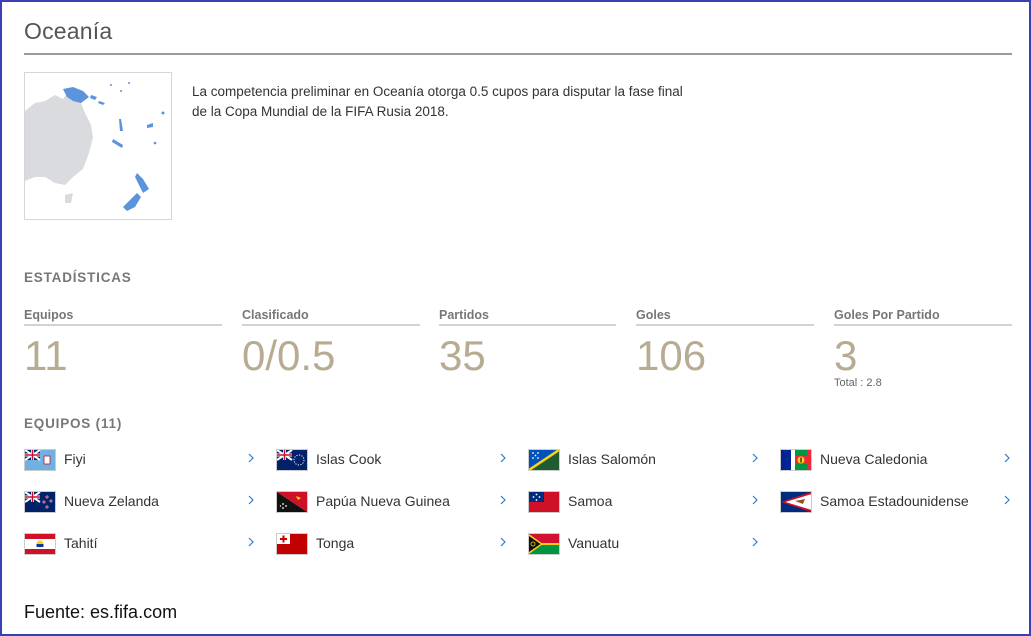 This screenshot has height=636, width=1031. What do you see at coordinates (289, 355) in the screenshot?
I see `stat-value: 0/0.5` at bounding box center [289, 355].